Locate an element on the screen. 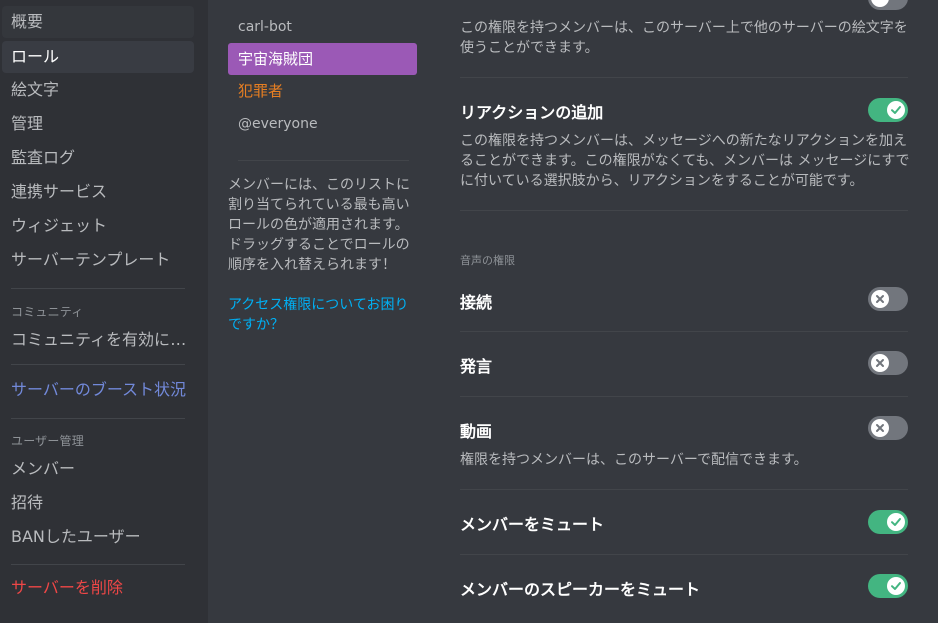 The image size is (938, 623). sidebar-item-roles: ロール is located at coordinates (98, 57).